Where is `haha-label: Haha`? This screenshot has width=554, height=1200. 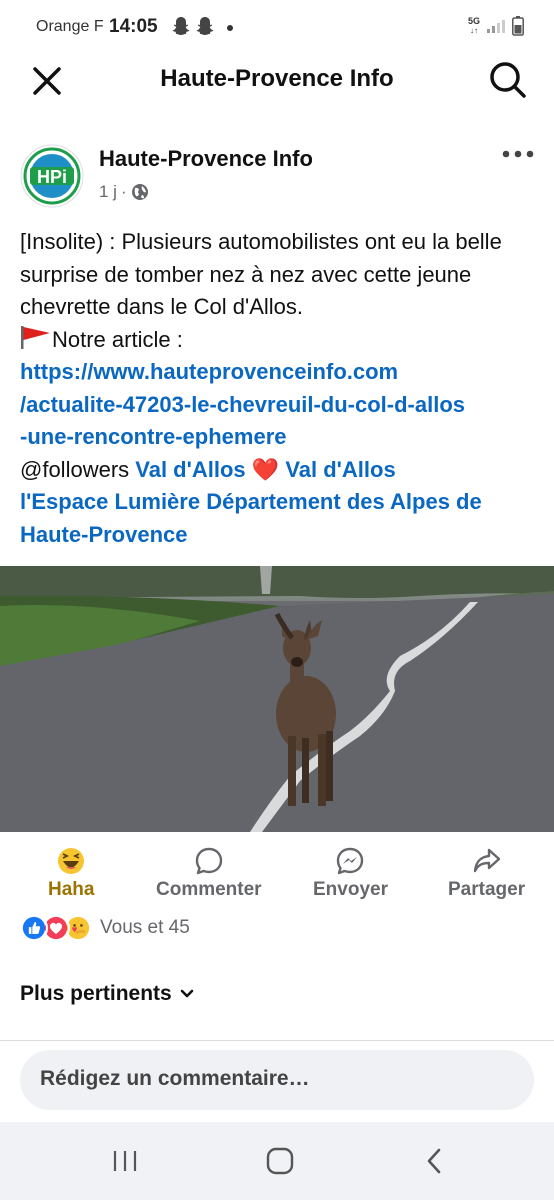 haha-label: Haha is located at coordinates (71, 889).